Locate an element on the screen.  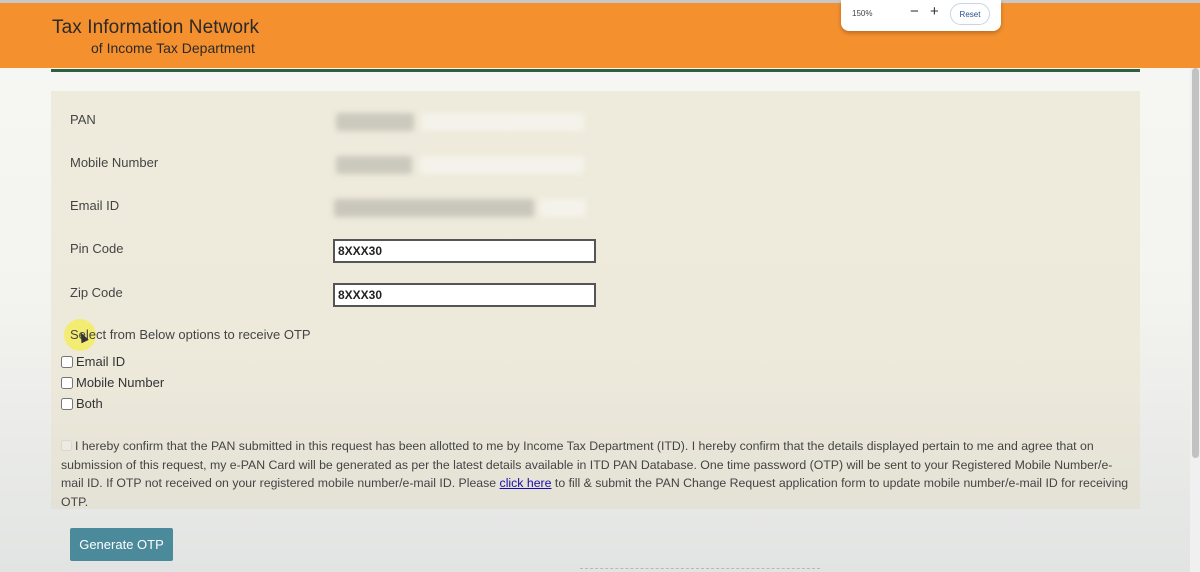
brand-title: Tax Information Network is located at coordinates (156, 27).